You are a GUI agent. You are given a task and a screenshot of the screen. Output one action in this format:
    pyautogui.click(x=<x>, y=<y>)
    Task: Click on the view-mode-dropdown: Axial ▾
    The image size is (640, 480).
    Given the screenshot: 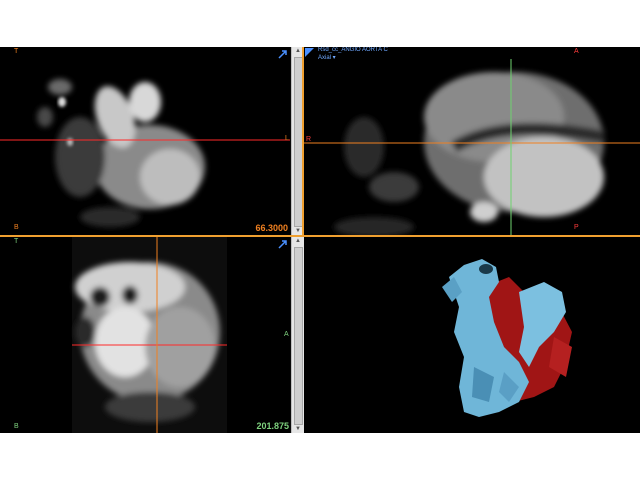 What is the action you would take?
    pyautogui.click(x=327, y=58)
    